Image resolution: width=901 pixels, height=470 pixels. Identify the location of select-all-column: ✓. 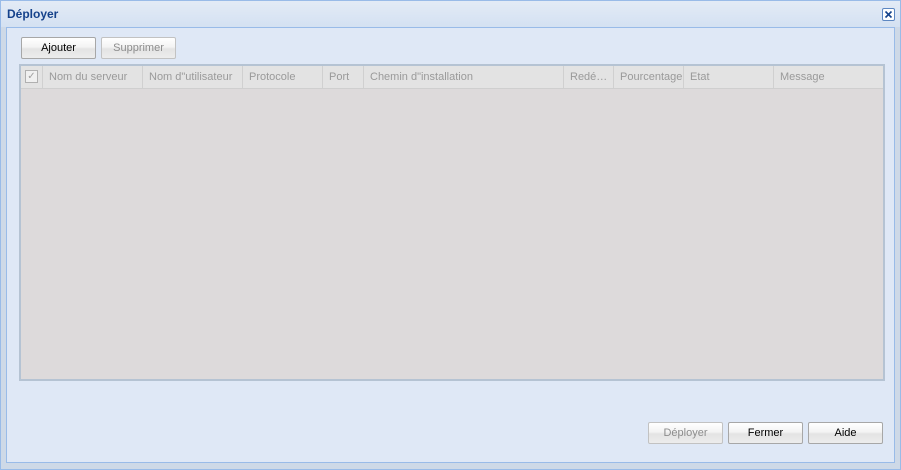
(32, 77).